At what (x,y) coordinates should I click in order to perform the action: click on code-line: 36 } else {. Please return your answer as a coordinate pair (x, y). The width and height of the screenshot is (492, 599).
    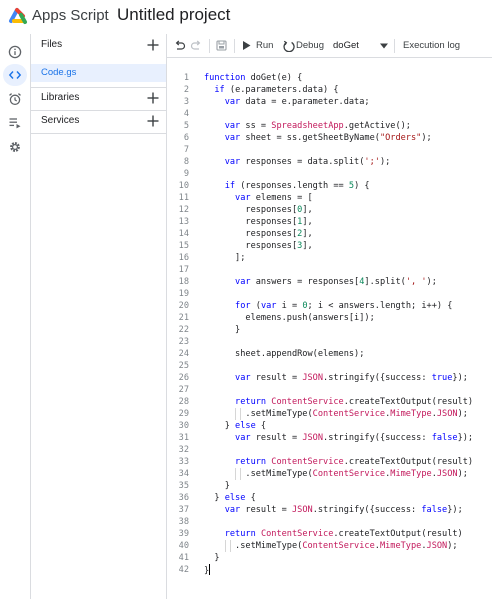
    Looking at the image, I should click on (329, 498).